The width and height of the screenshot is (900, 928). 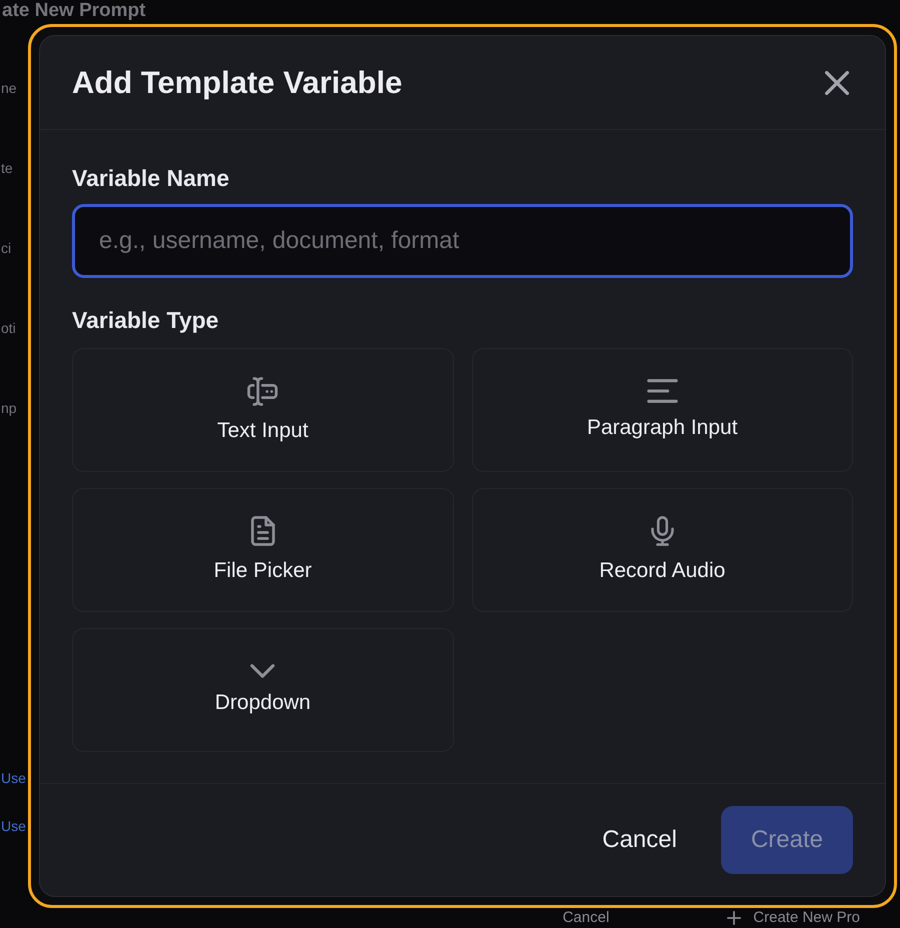 I want to click on variable-type-option: Record Audio, so click(x=662, y=550).